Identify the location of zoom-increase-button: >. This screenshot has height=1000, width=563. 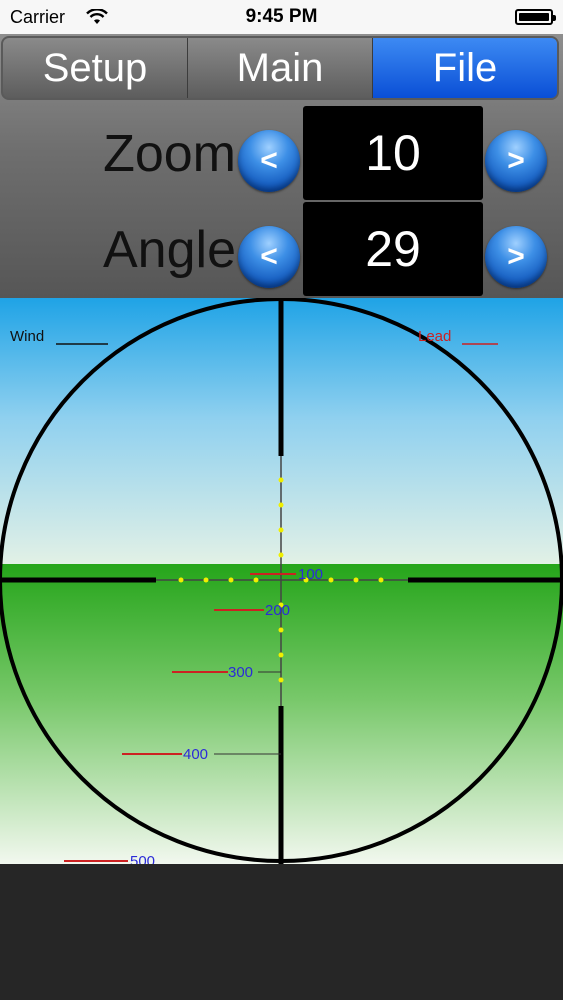
(516, 161).